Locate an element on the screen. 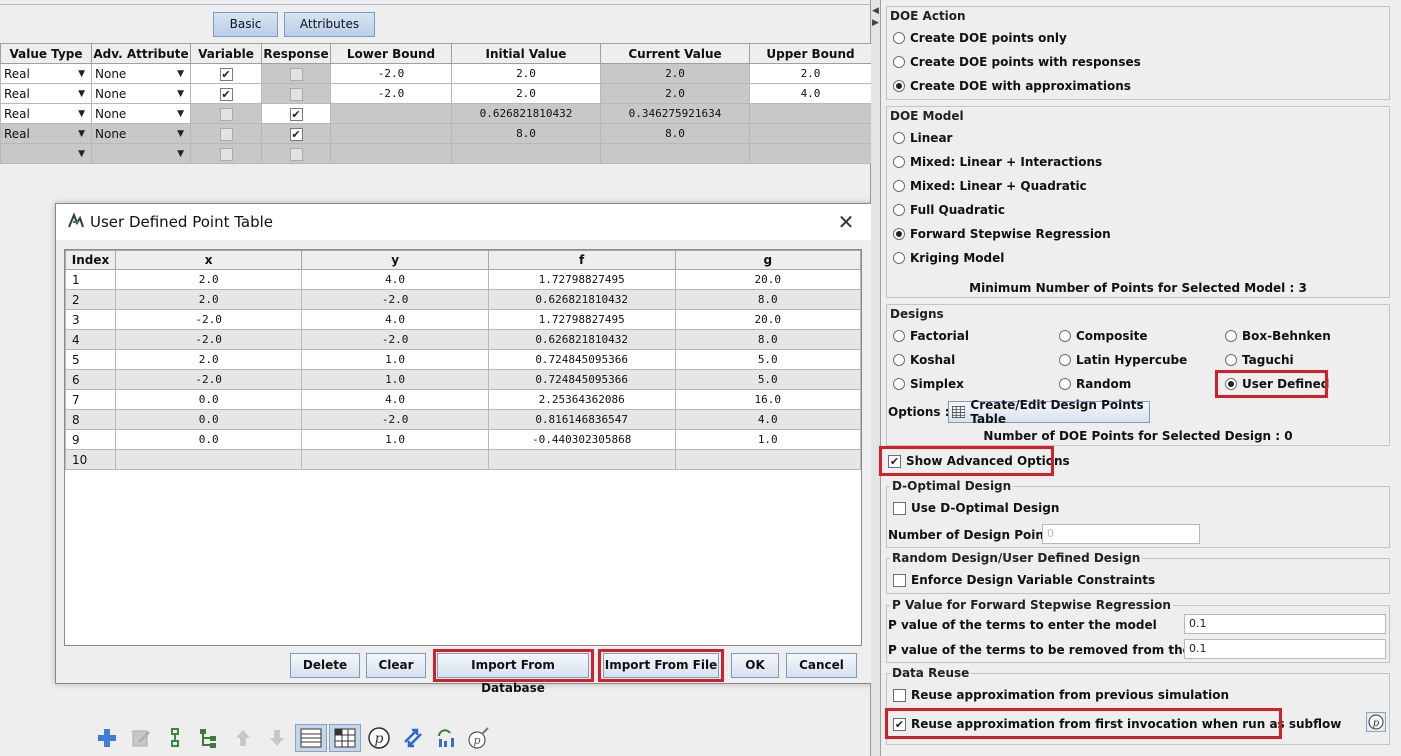  table-row: 5 2.0 1.0 0.724845095366 5.0 is located at coordinates (463, 359).